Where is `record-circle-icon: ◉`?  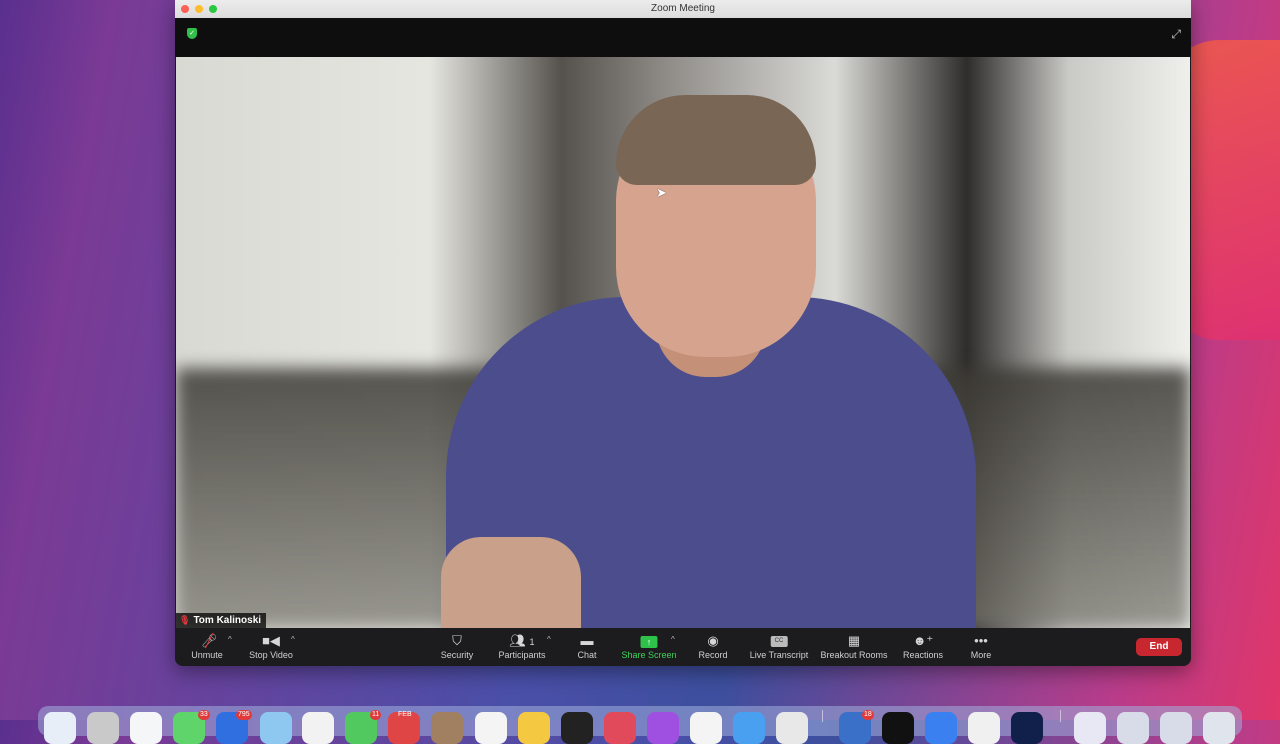
record-circle-icon: ◉ is located at coordinates (713, 640).